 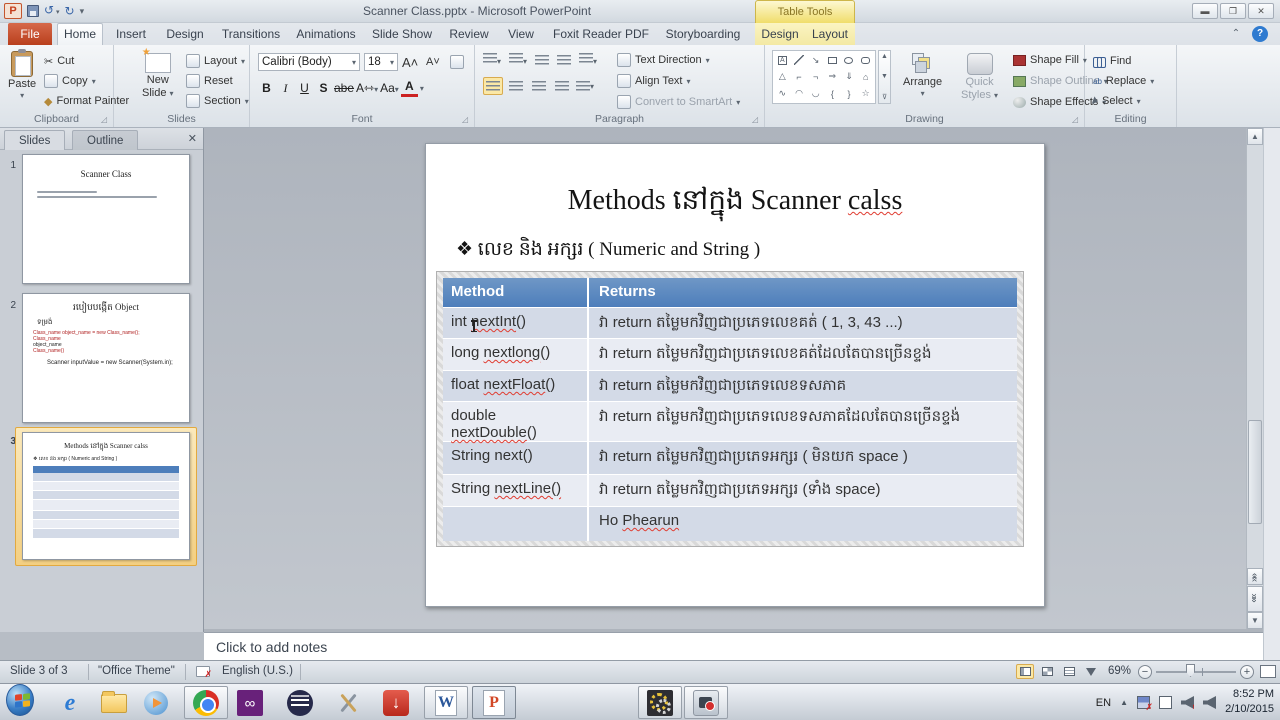 I want to click on oval-shape-icon, so click(x=849, y=60).